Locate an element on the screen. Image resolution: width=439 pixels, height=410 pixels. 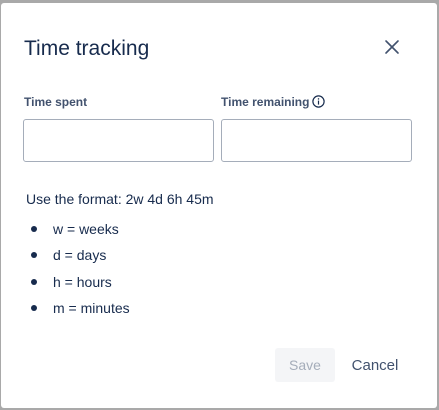
list-item: m = minutes is located at coordinates (78, 312).